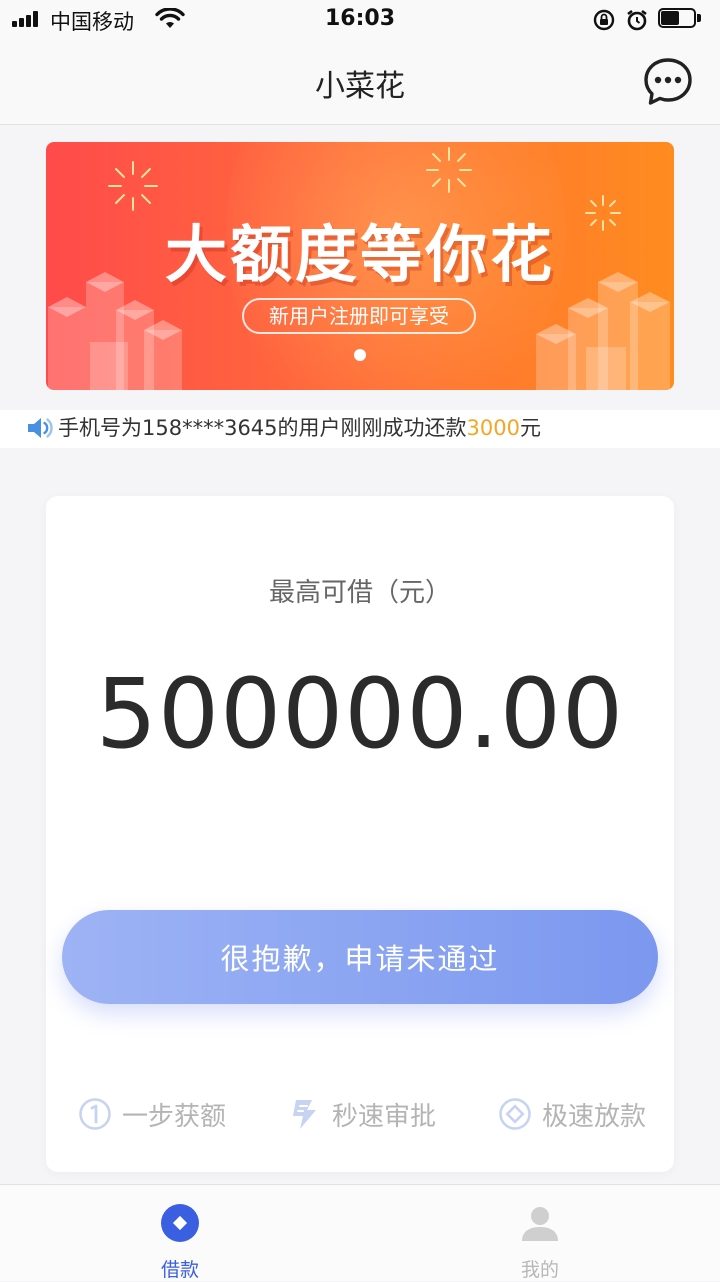  What do you see at coordinates (637, 20) in the screenshot?
I see `alarm-clock-icon` at bounding box center [637, 20].